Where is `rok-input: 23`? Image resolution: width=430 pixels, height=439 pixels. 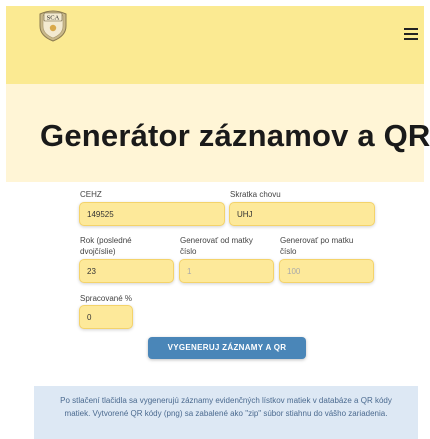
rok-input: 23 is located at coordinates (126, 271).